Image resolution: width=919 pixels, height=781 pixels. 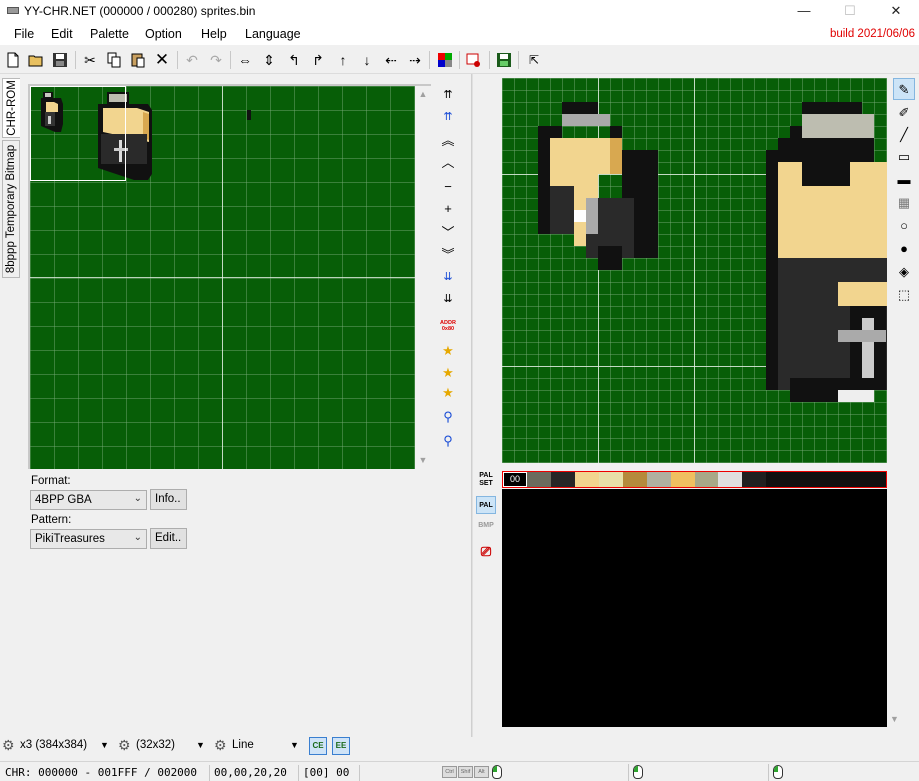 What do you see at coordinates (51, 520) in the screenshot?
I see `pattern-label: Pattern:` at bounding box center [51, 520].